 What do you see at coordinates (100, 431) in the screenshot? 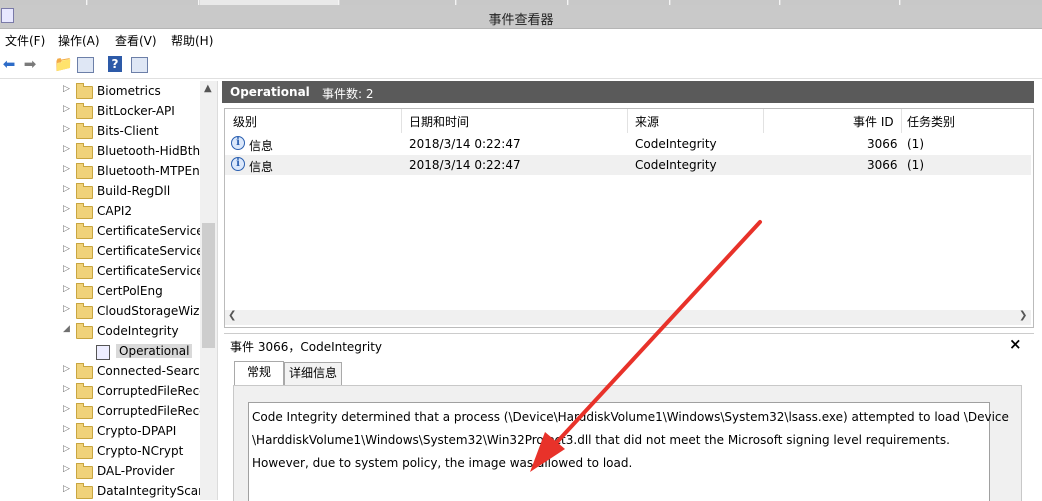
I see `tree-item: ▷ Crypto-DPAPI` at bounding box center [100, 431].